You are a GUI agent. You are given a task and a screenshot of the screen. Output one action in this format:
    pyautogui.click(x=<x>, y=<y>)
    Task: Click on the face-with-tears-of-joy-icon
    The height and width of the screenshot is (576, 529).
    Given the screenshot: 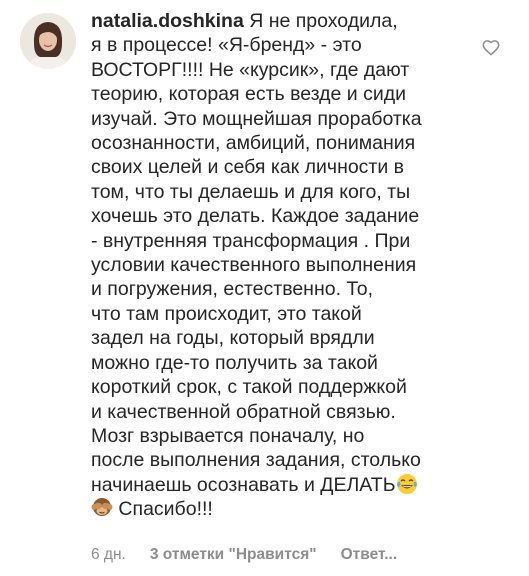 What is the action you would take?
    pyautogui.click(x=407, y=484)
    